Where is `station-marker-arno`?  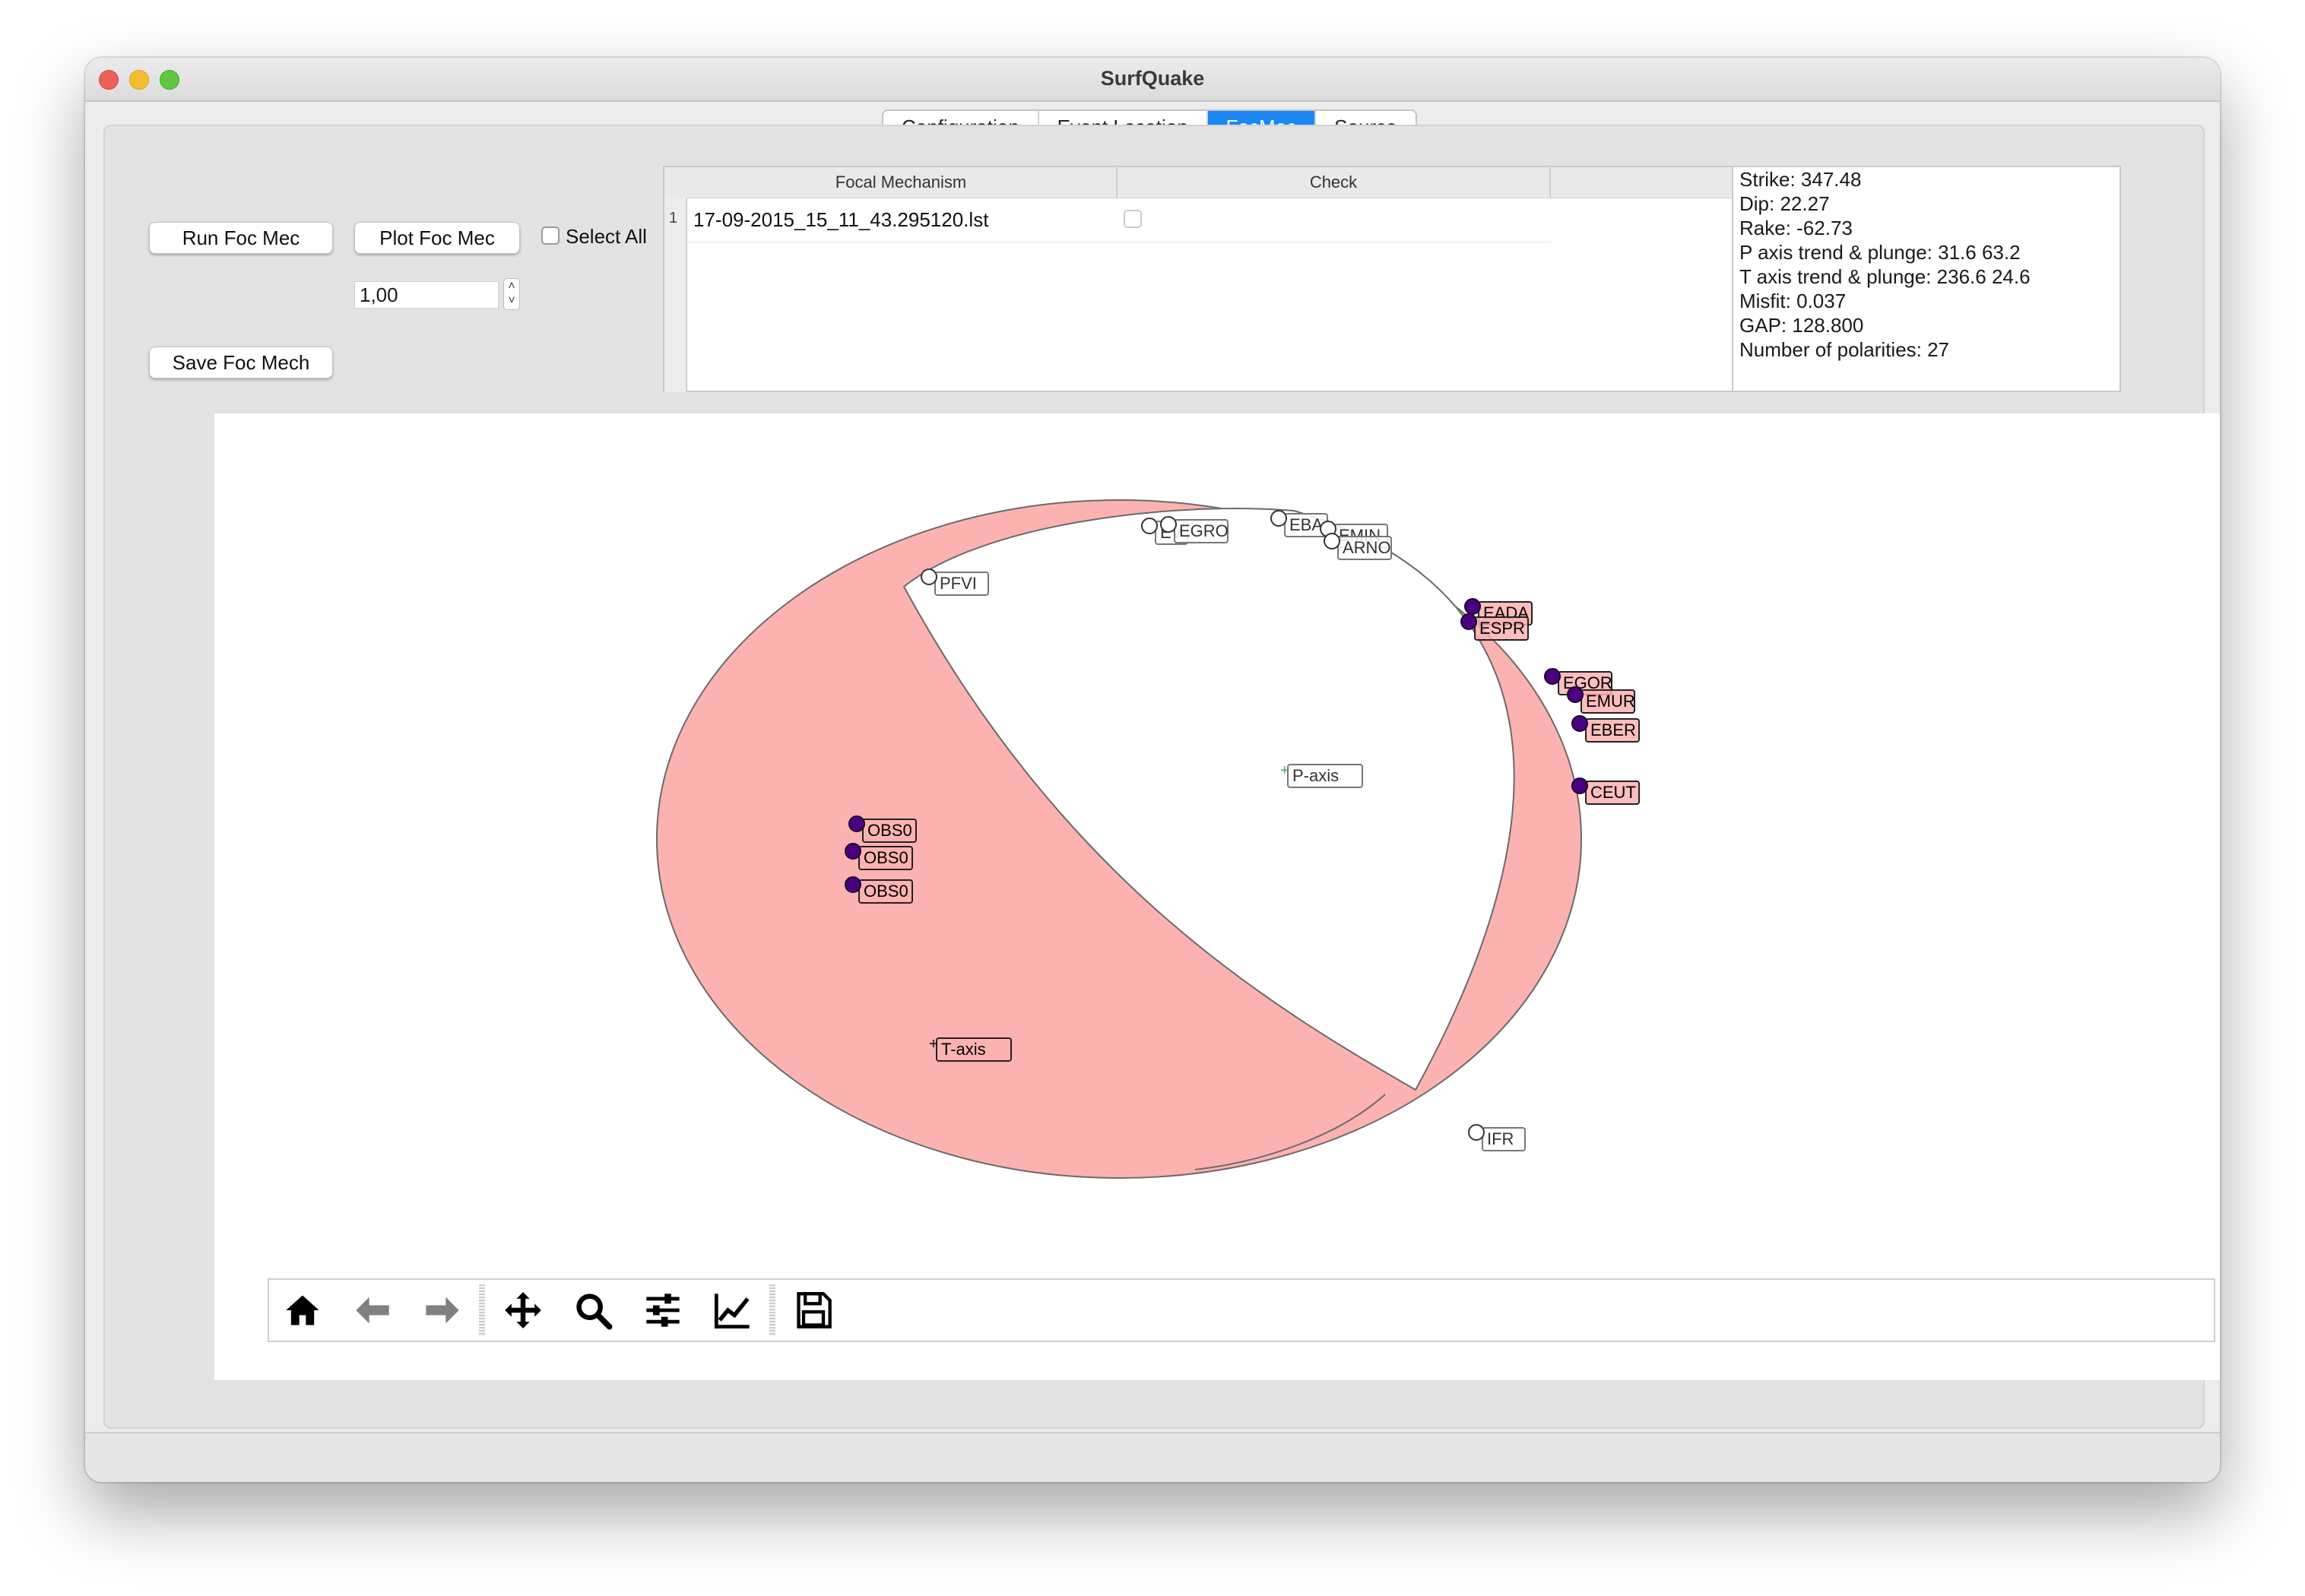 station-marker-arno is located at coordinates (1332, 541).